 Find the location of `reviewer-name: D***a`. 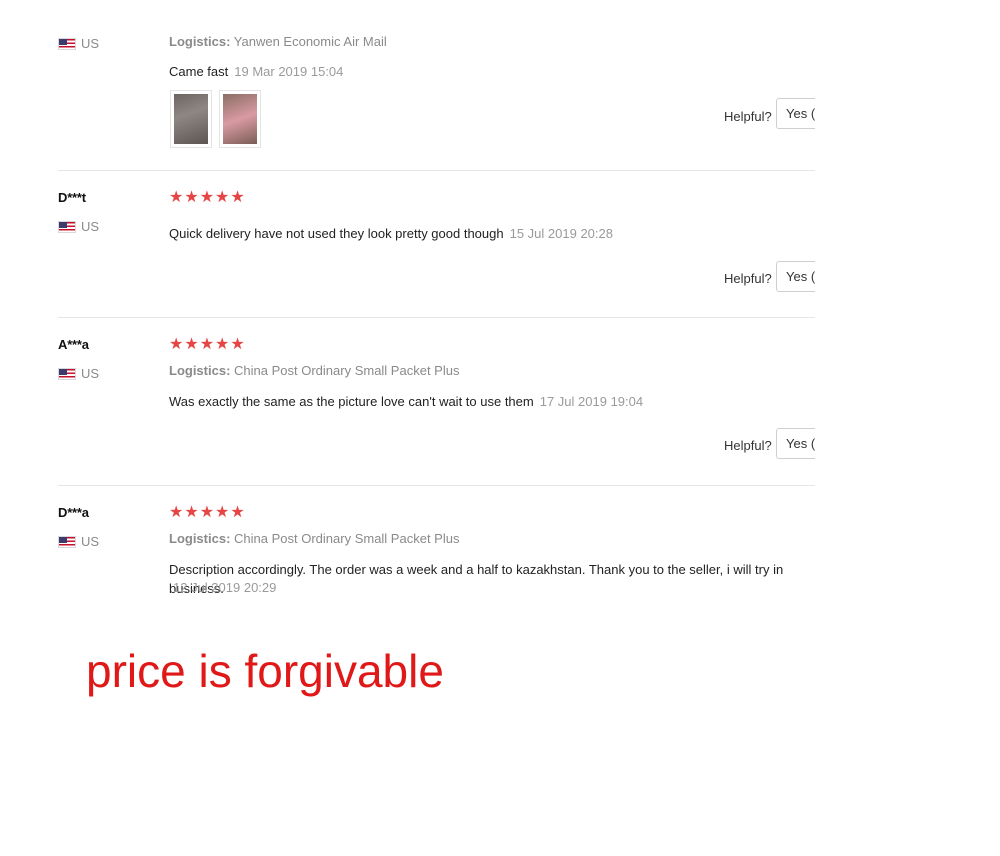

reviewer-name: D***a is located at coordinates (73, 512).